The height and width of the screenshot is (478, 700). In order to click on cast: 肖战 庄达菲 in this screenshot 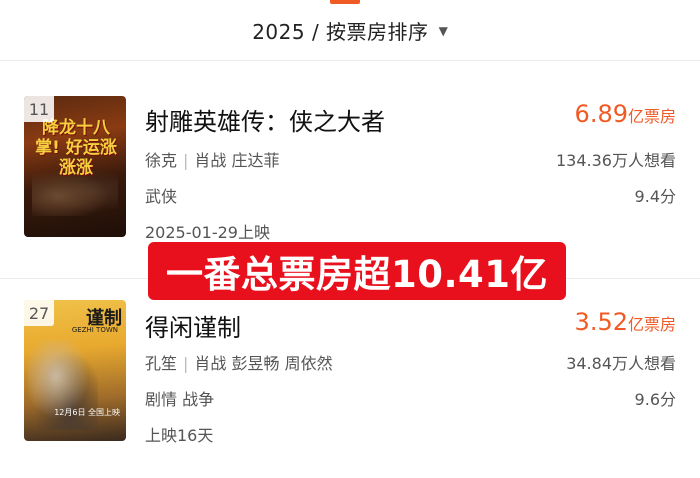, I will do `click(237, 160)`.